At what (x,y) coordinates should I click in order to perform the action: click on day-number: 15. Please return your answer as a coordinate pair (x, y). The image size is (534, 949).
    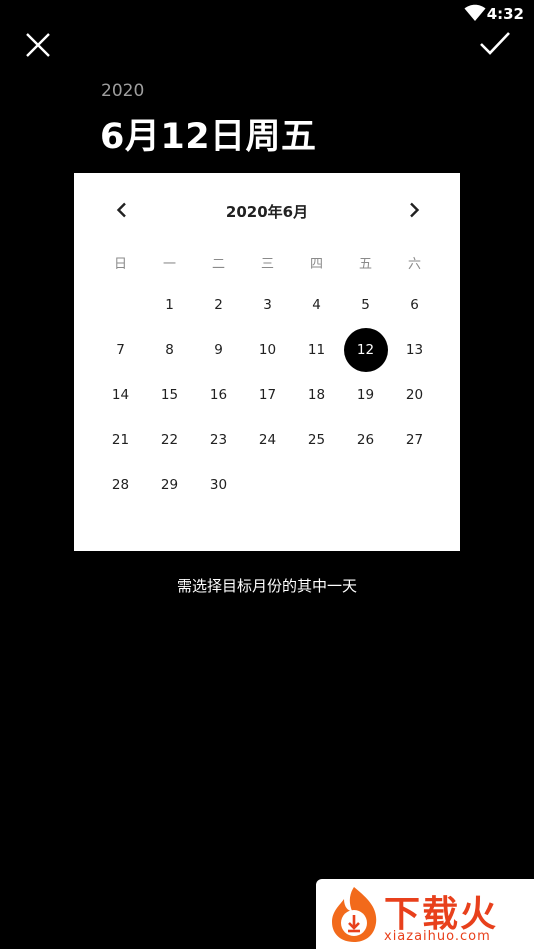
    Looking at the image, I should click on (169, 394).